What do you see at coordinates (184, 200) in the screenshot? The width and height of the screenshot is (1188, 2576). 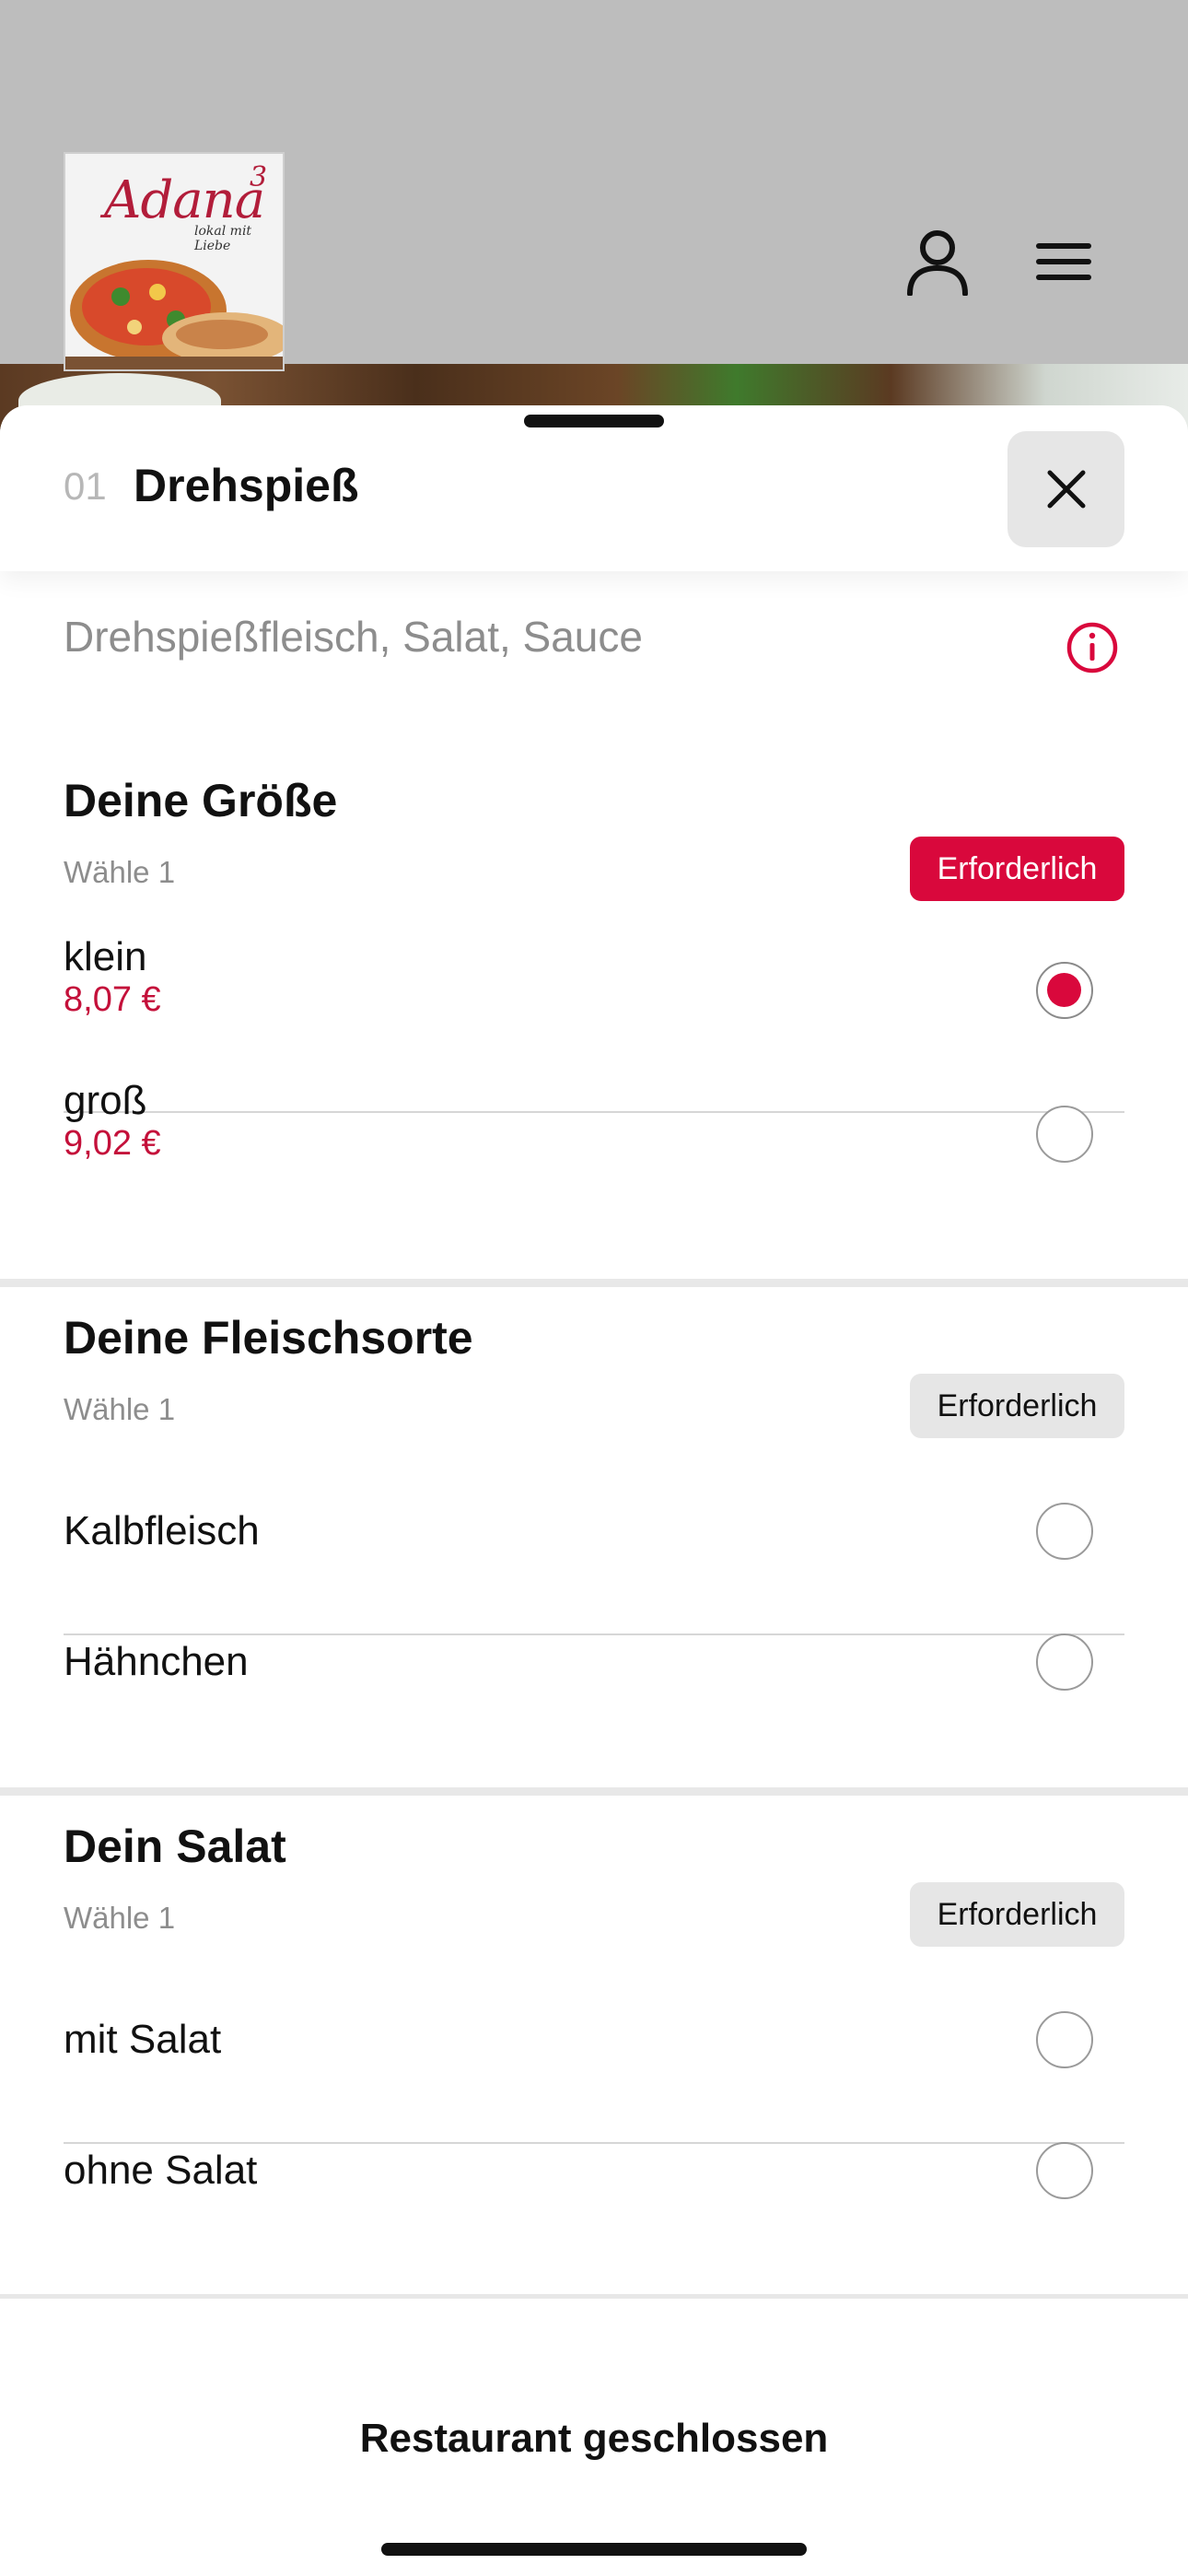 I see `logo-wordmark: Adana` at bounding box center [184, 200].